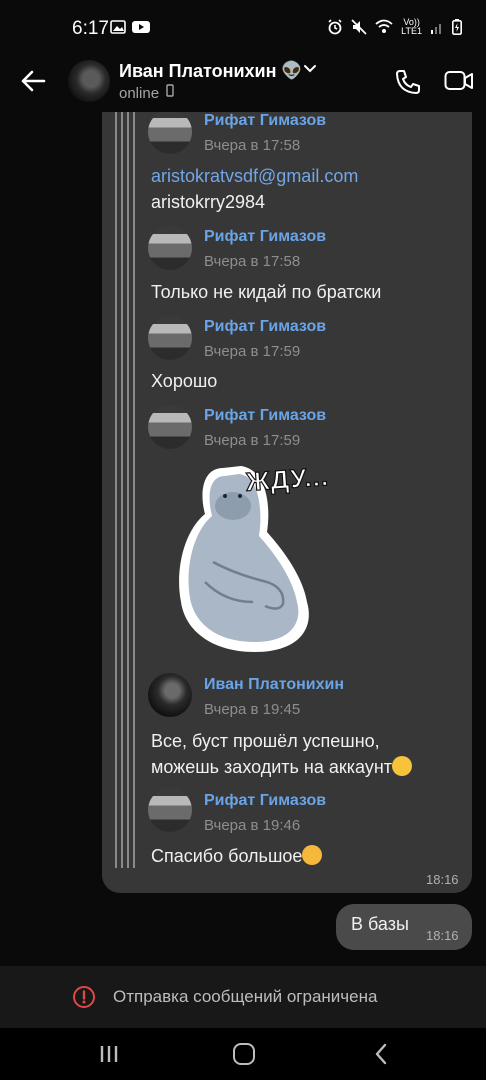 The image size is (486, 1080). What do you see at coordinates (90, 28) in the screenshot?
I see `status-time: 6:17` at bounding box center [90, 28].